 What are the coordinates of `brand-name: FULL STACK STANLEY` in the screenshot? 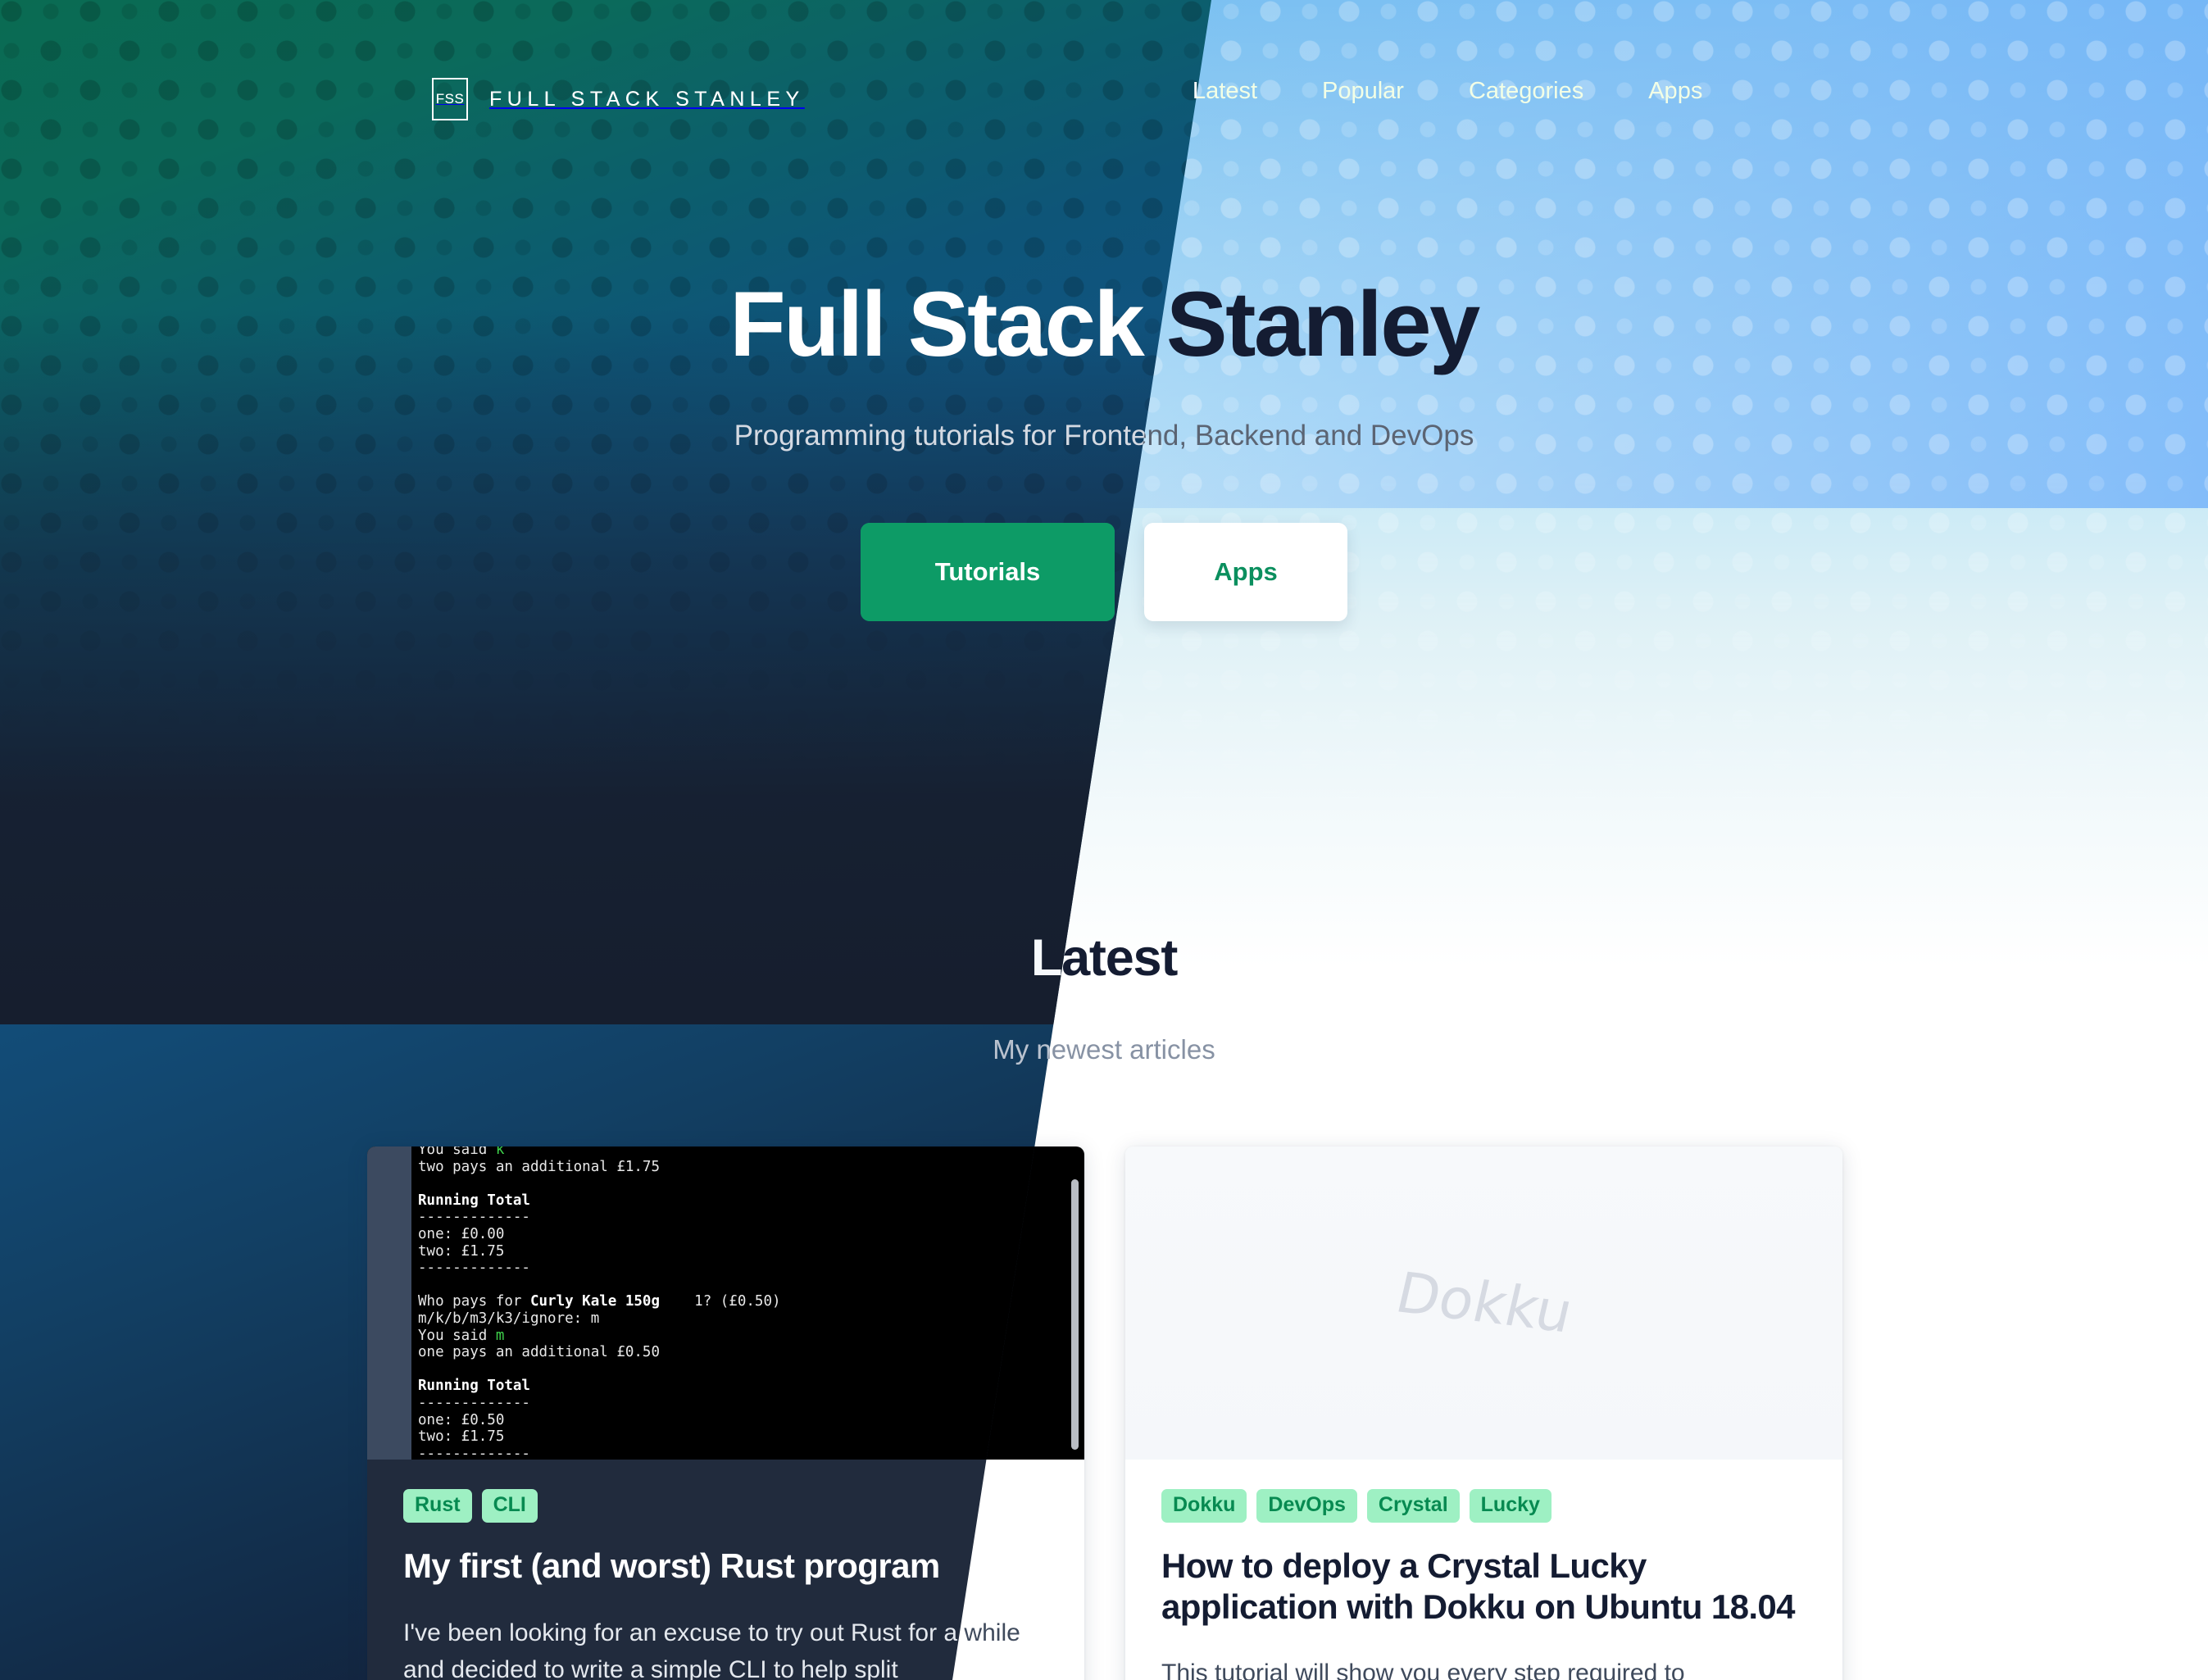 It's located at (647, 99).